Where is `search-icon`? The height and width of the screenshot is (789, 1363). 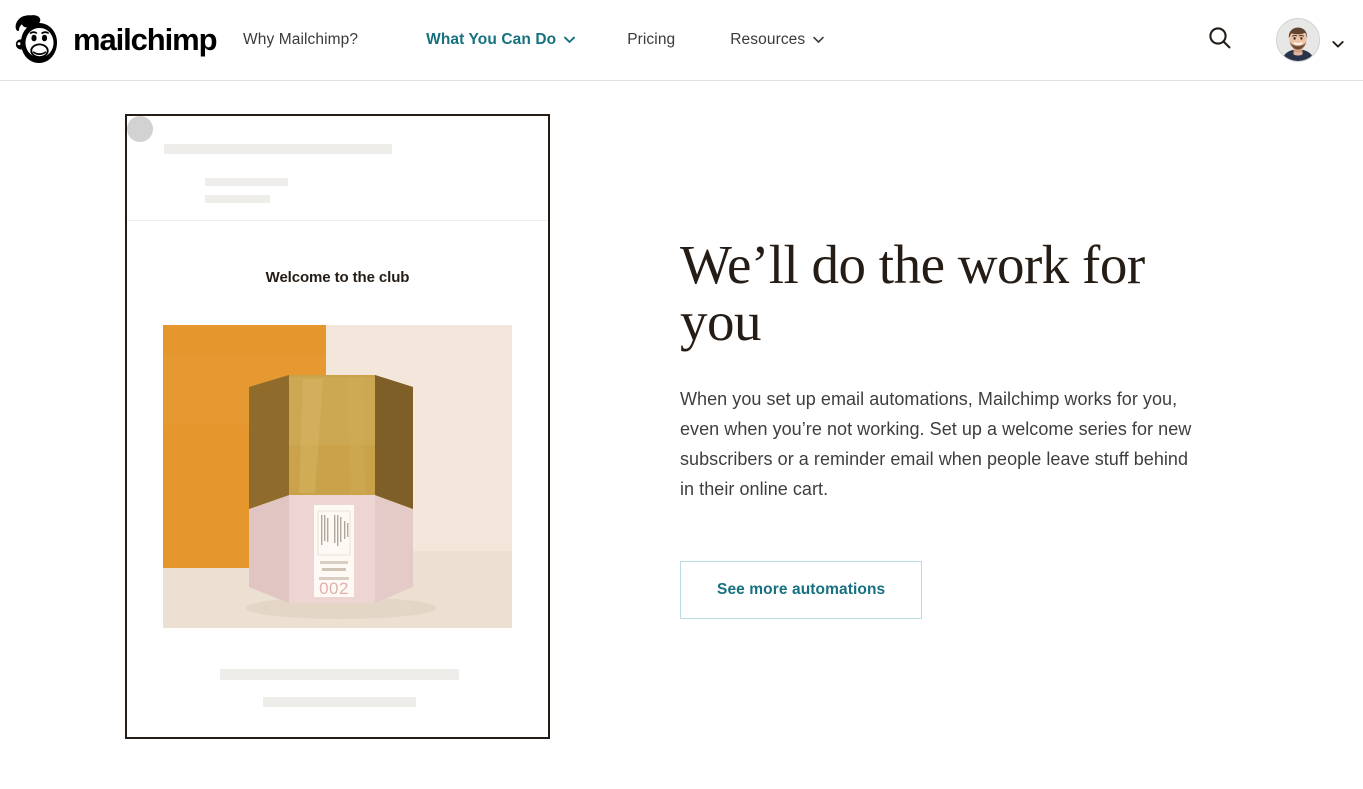
search-icon is located at coordinates (1220, 40).